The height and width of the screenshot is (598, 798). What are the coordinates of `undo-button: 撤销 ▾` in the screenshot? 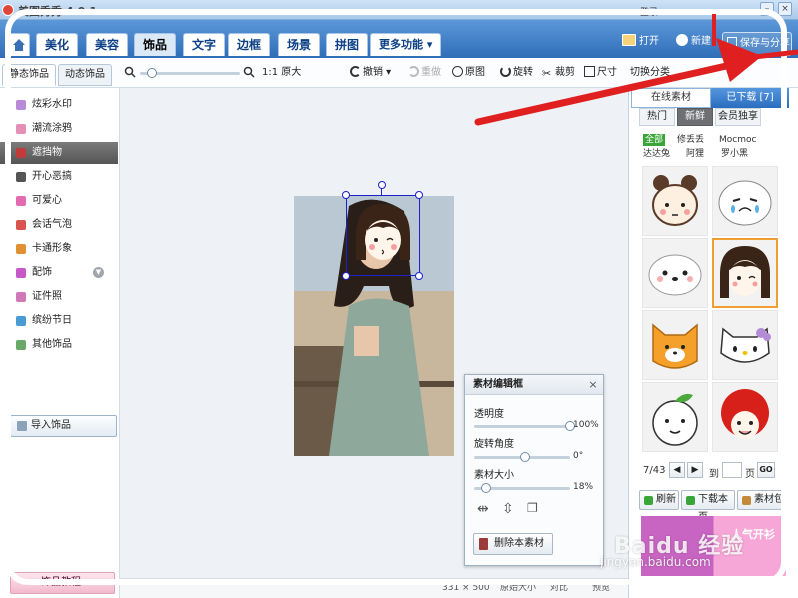 It's located at (370, 73).